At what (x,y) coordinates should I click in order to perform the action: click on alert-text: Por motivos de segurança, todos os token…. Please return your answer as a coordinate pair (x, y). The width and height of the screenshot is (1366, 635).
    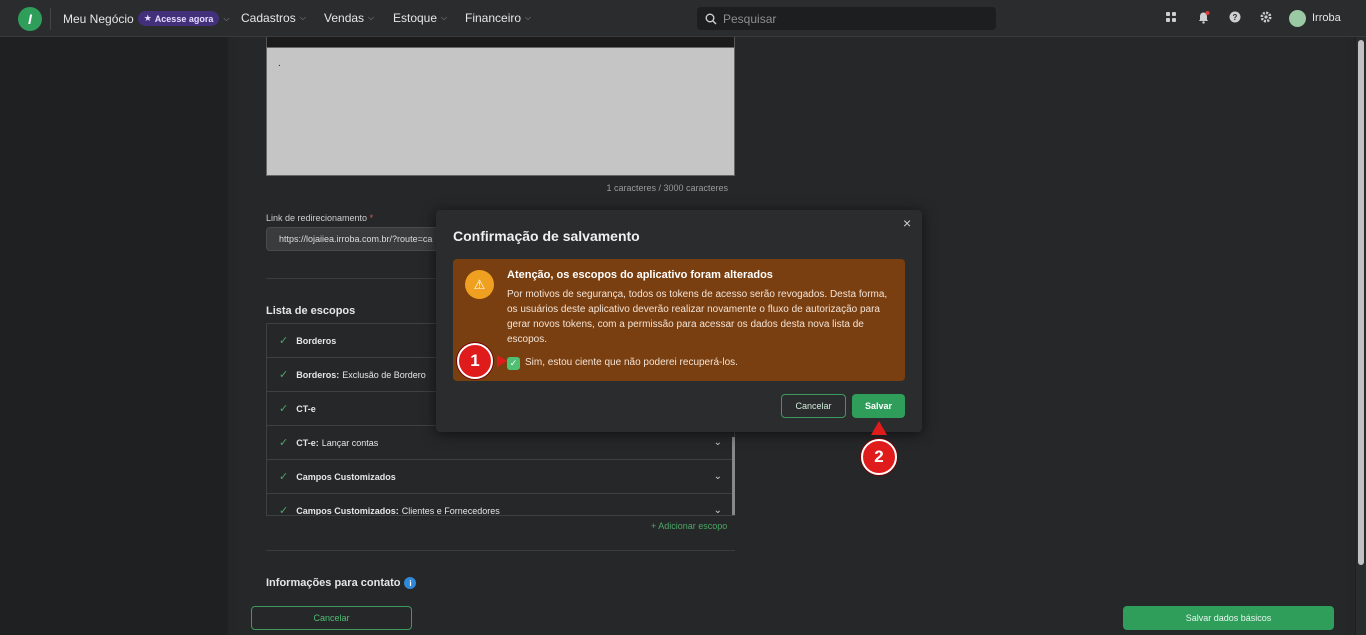
    Looking at the image, I should click on (697, 317).